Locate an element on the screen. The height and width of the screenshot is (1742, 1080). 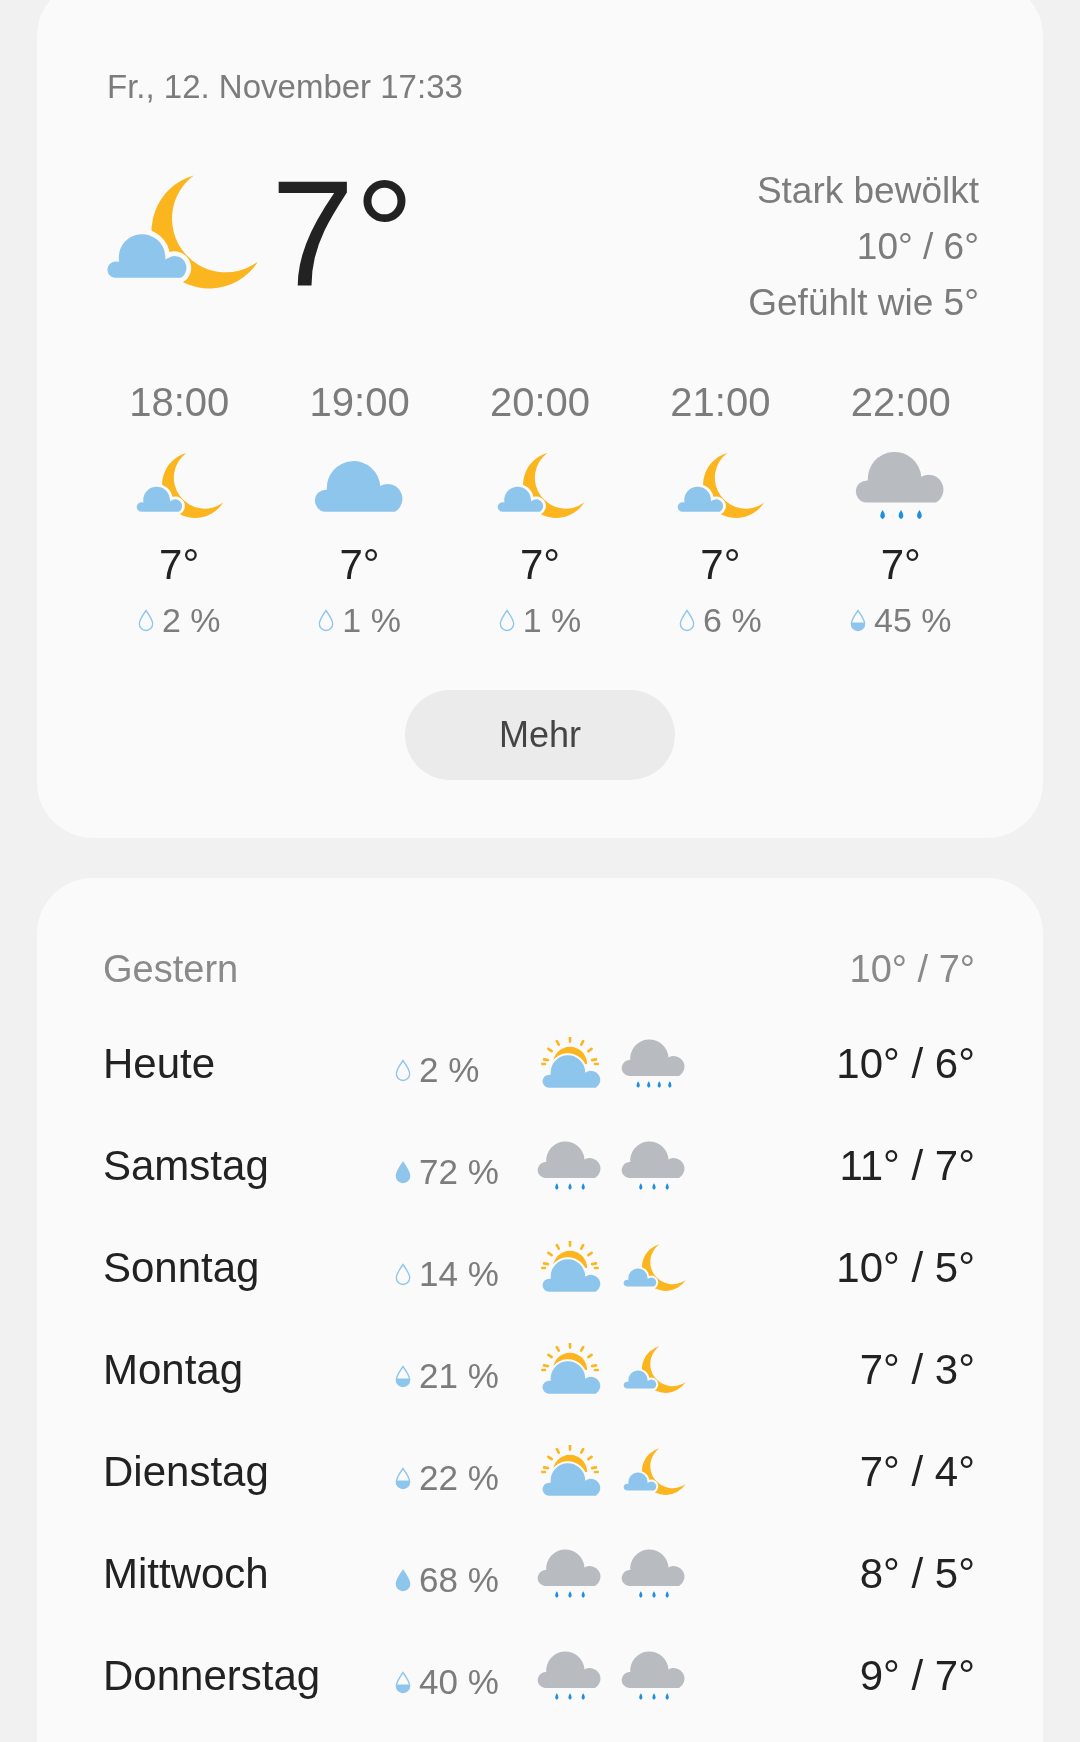
day-name: Donnerstag is located at coordinates (212, 1676).